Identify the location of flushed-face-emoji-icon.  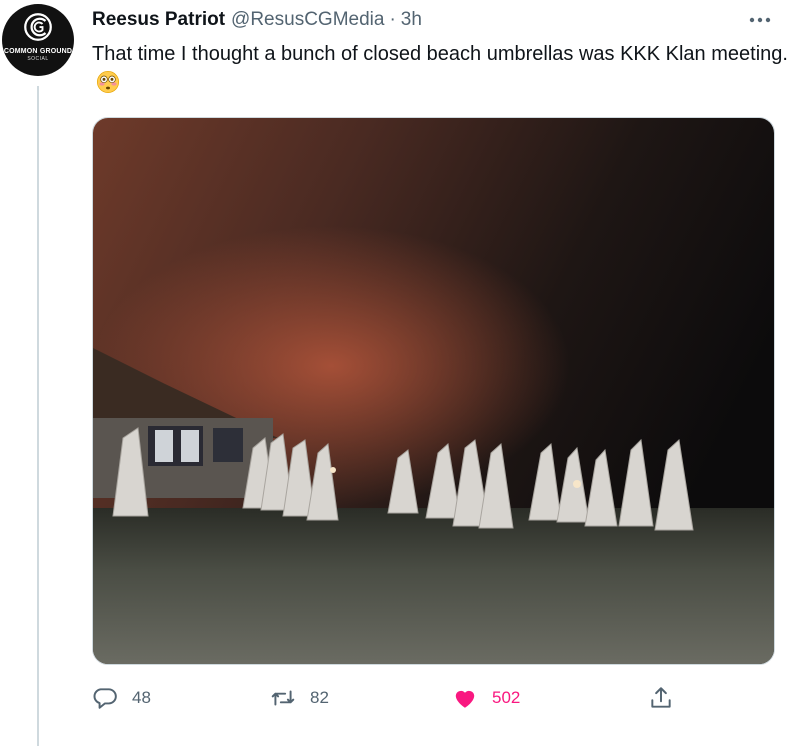
(108, 82).